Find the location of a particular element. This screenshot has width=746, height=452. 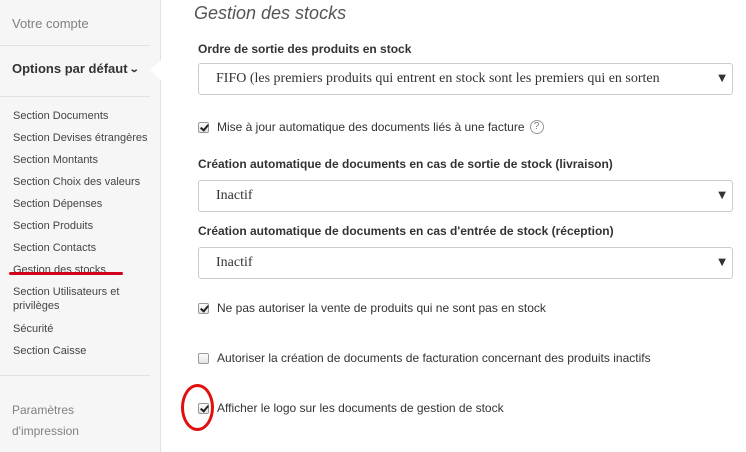

chevron-down-icon: ⌄ is located at coordinates (134, 69).